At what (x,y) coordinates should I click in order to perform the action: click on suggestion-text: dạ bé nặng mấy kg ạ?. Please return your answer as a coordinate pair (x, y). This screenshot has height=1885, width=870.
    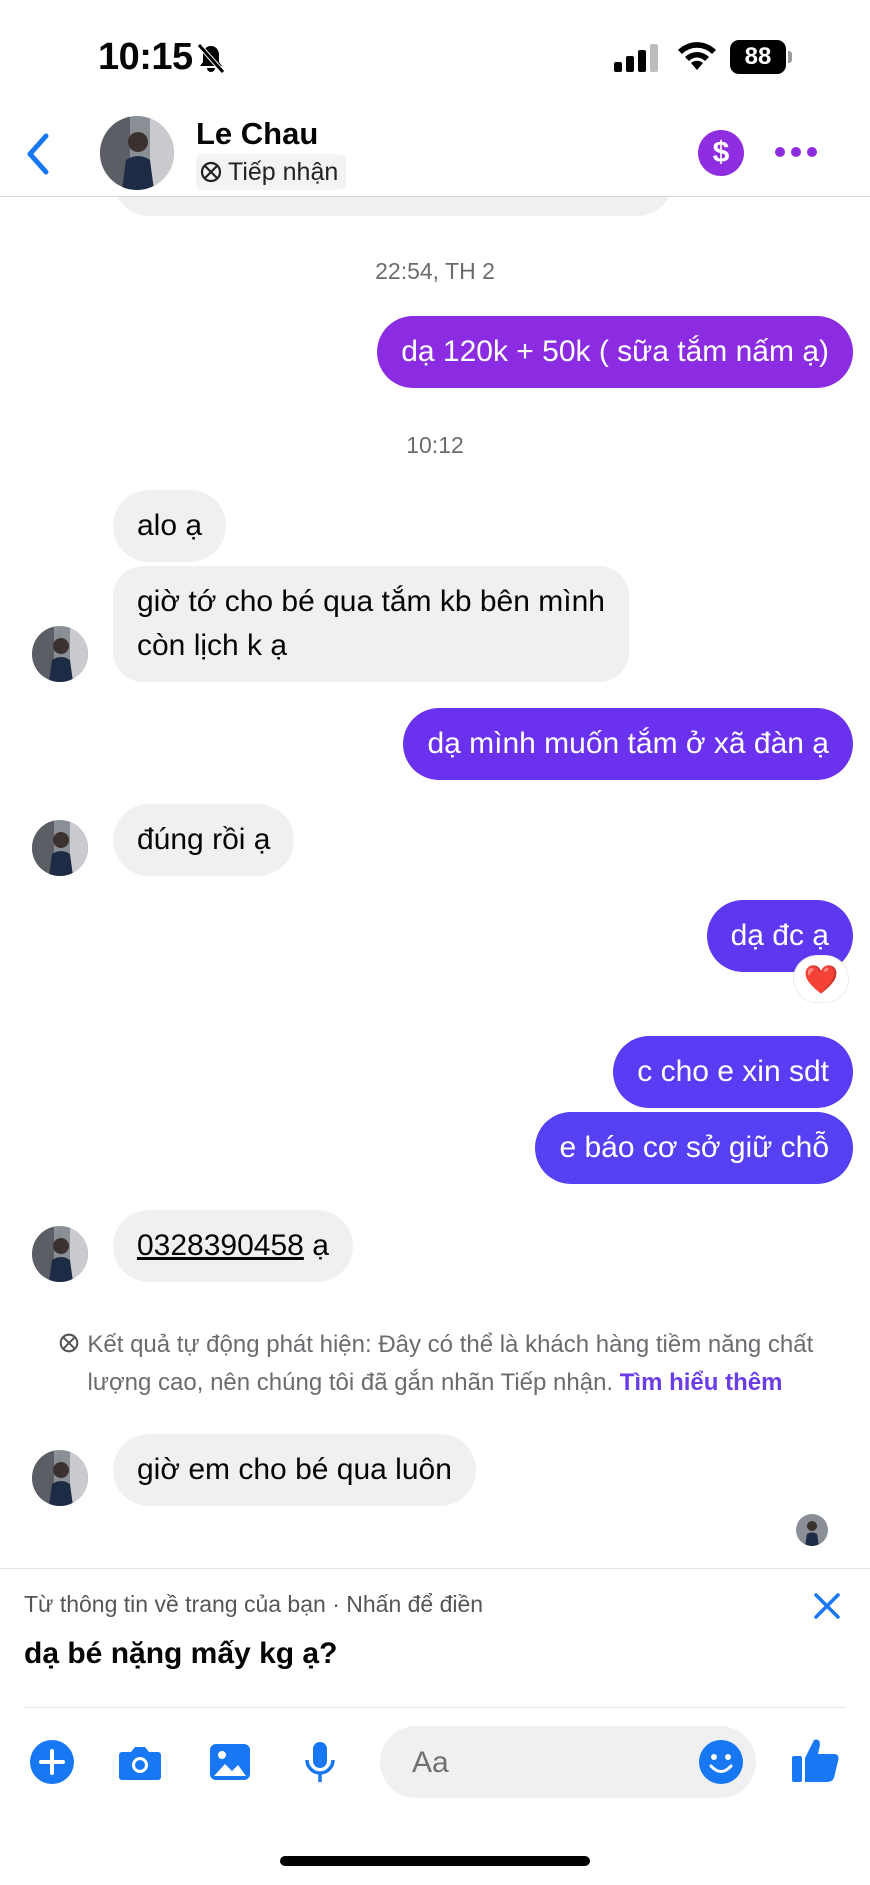
    Looking at the image, I should click on (180, 1654).